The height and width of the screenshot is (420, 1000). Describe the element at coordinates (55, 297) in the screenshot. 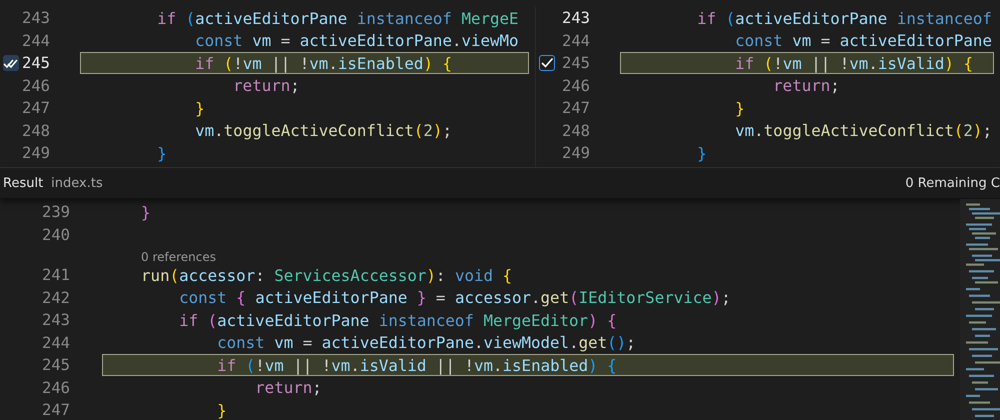

I see `line-number: 242` at that location.